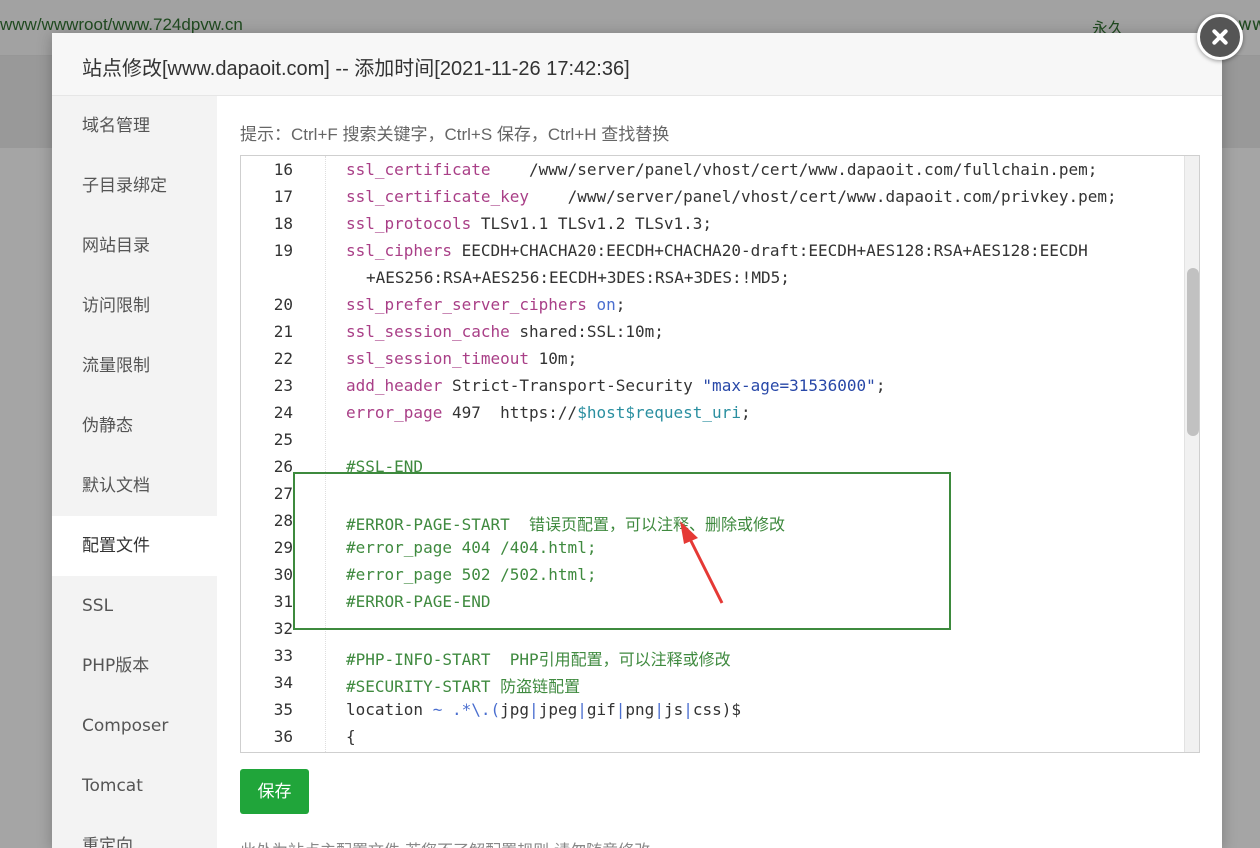 The height and width of the screenshot is (848, 1260). Describe the element at coordinates (274, 791) in the screenshot. I see `save-button: 保存` at that location.